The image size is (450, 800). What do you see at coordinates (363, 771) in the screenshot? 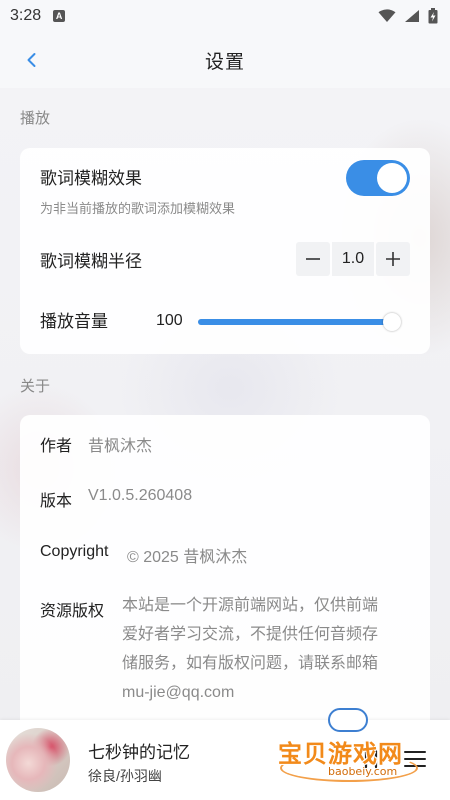
I see `watermark-url: baobeiy.com` at bounding box center [363, 771].